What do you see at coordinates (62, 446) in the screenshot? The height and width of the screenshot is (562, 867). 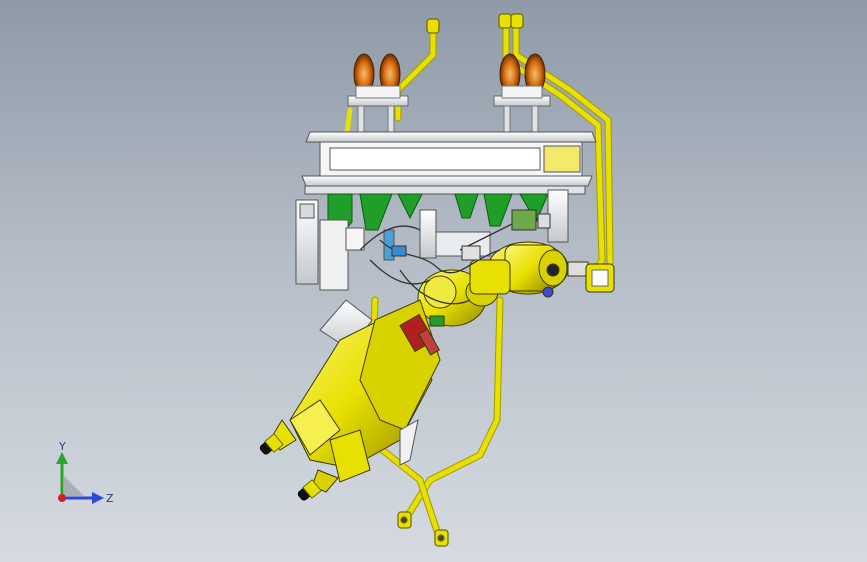 I see `y-axis-label: Y` at bounding box center [62, 446].